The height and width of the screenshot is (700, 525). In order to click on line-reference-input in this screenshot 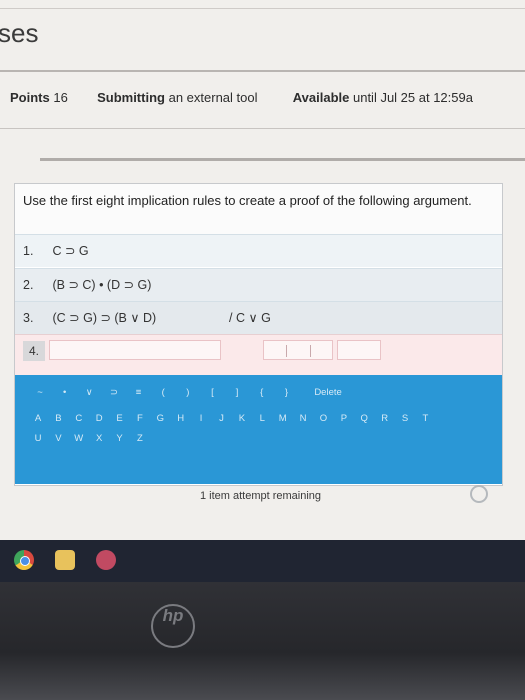, I will do `click(359, 350)`.